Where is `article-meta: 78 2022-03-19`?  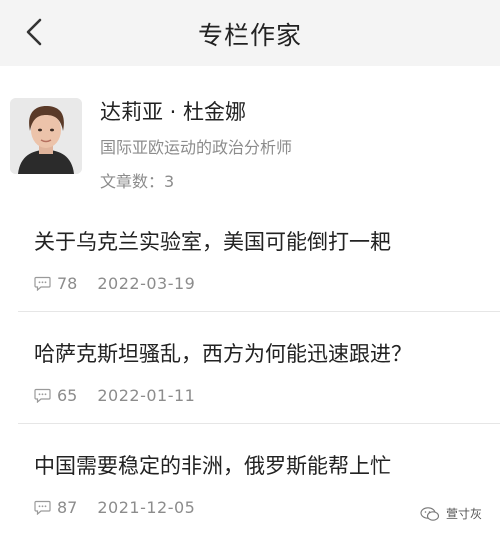 article-meta: 78 2022-03-19 is located at coordinates (114, 283).